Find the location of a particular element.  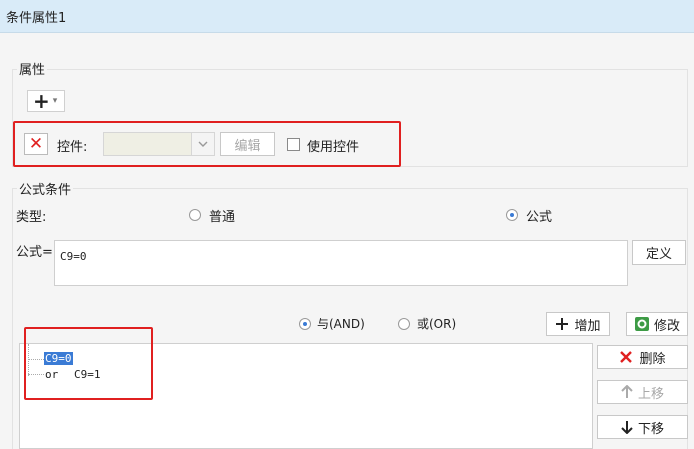

define-button-label: 定义 is located at coordinates (658, 254).